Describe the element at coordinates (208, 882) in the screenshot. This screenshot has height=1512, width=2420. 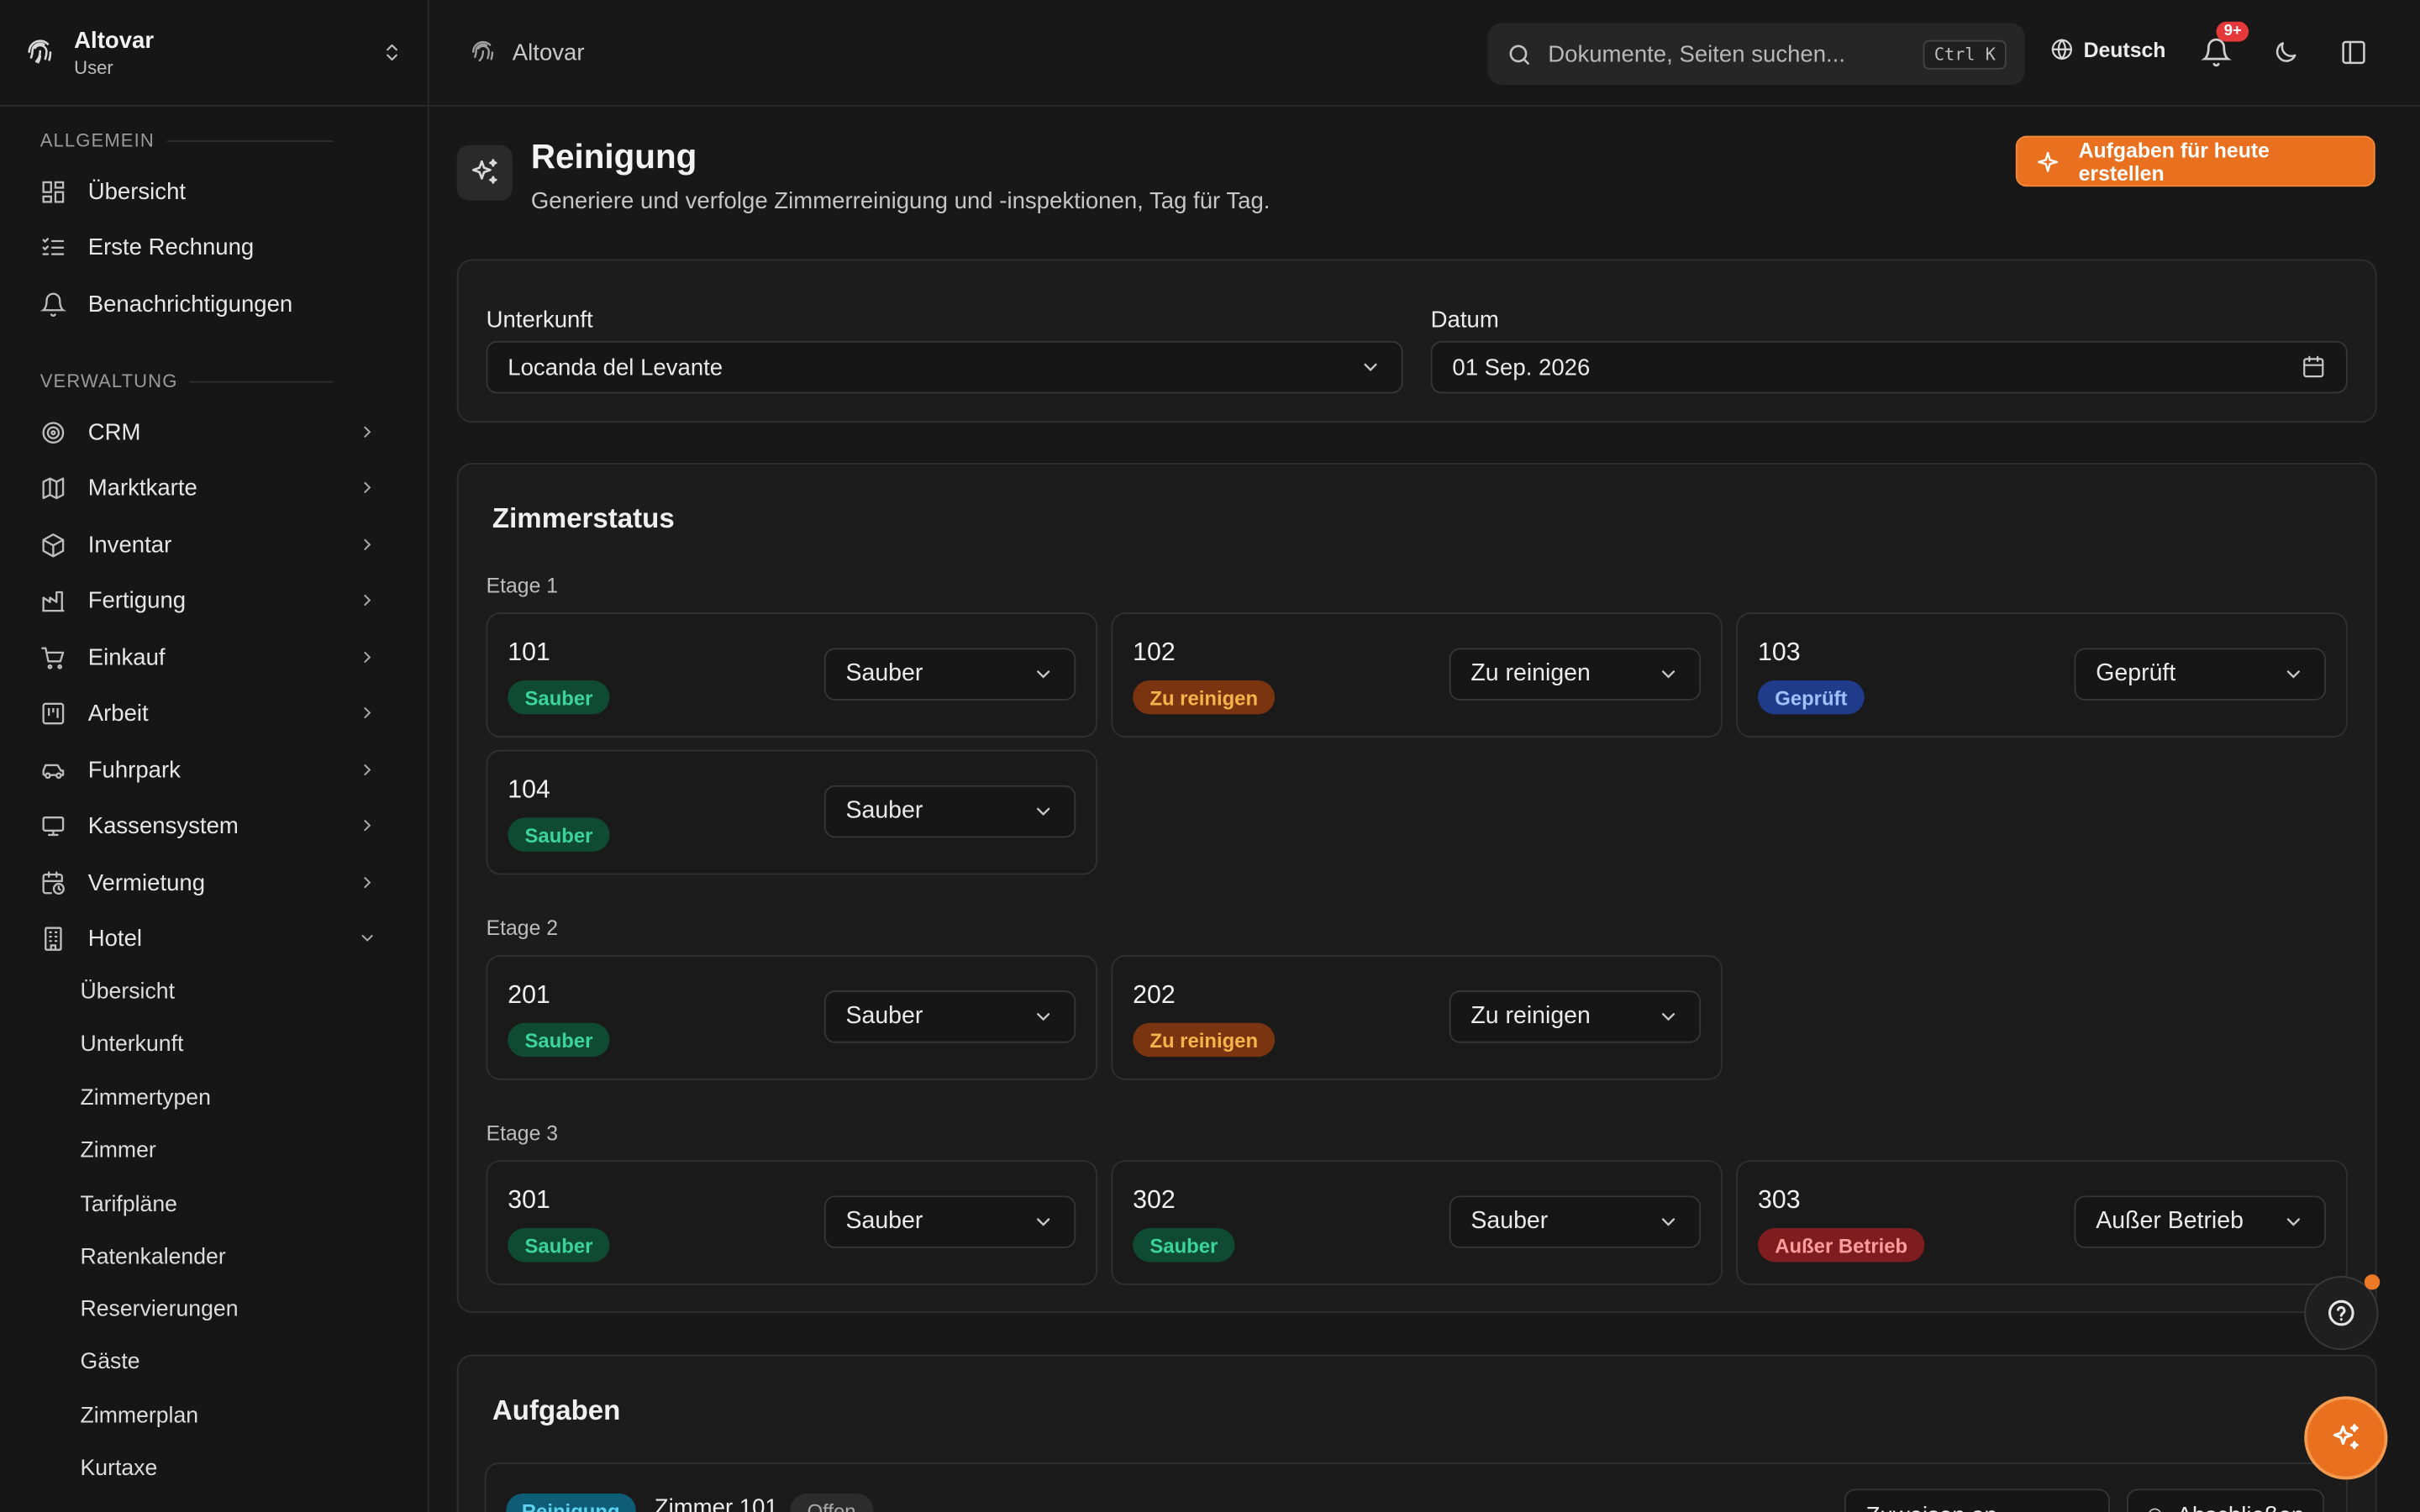
I see `sidebar-item-rental: Vermietung` at that location.